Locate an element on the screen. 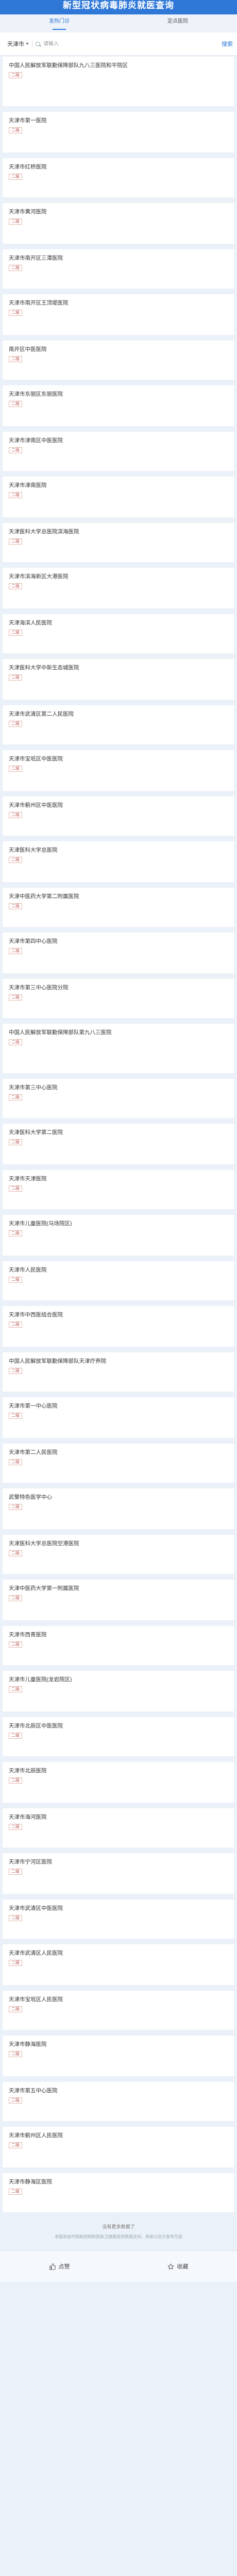 This screenshot has height=2576, width=237. hospital-card: 天津海滨人民医院 二级 is located at coordinates (118, 633).